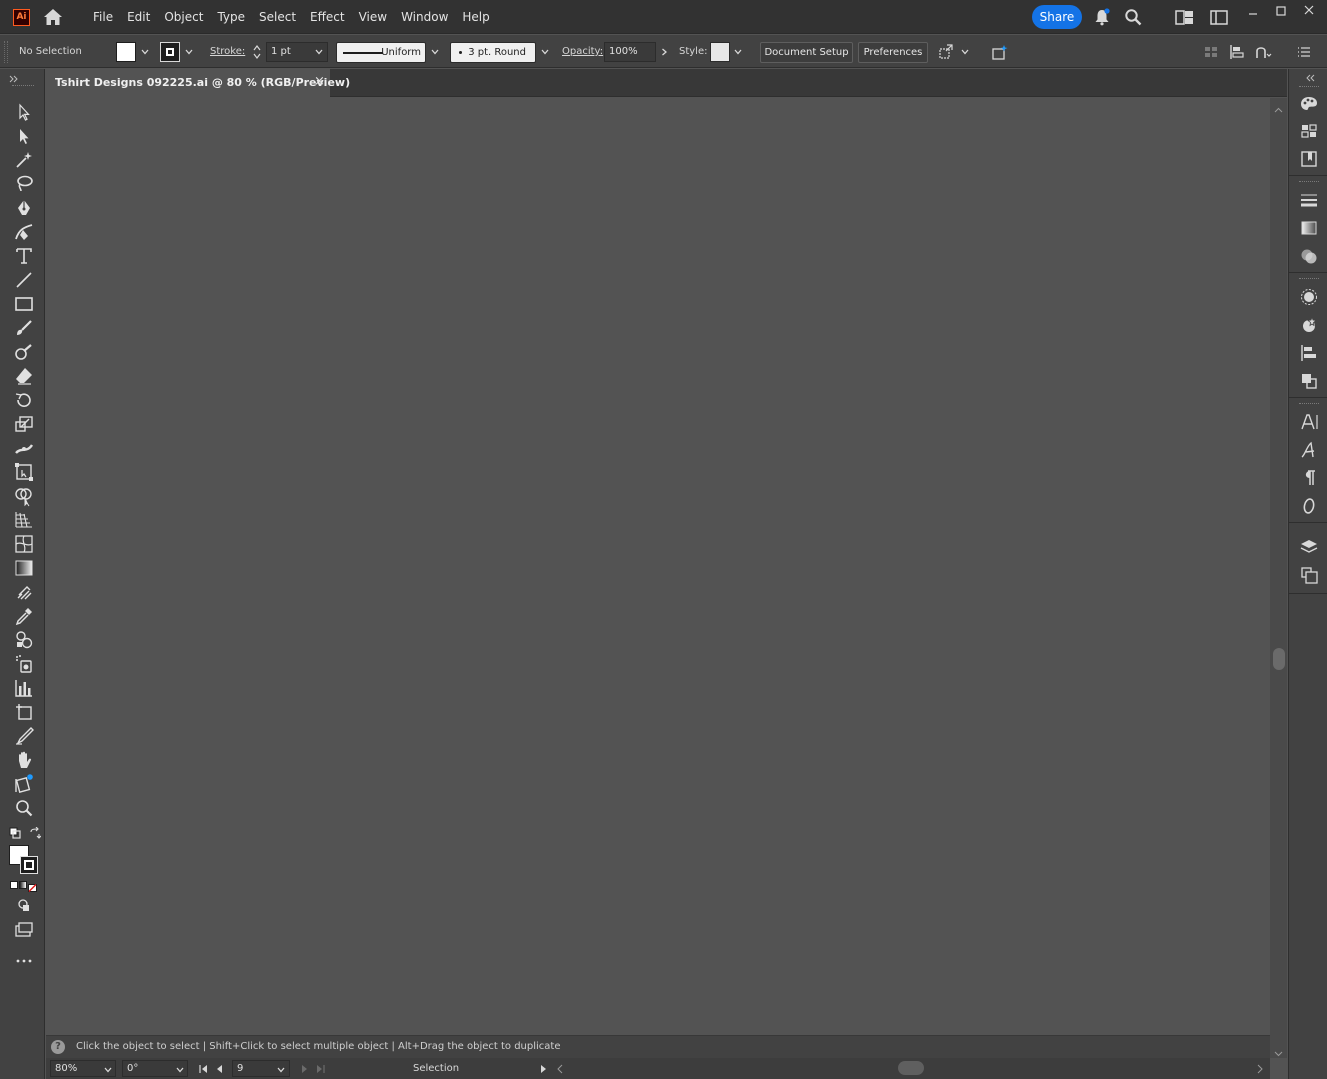 Image resolution: width=1327 pixels, height=1079 pixels. What do you see at coordinates (145, 51) in the screenshot?
I see `fill-dropdown-chevron-icon` at bounding box center [145, 51].